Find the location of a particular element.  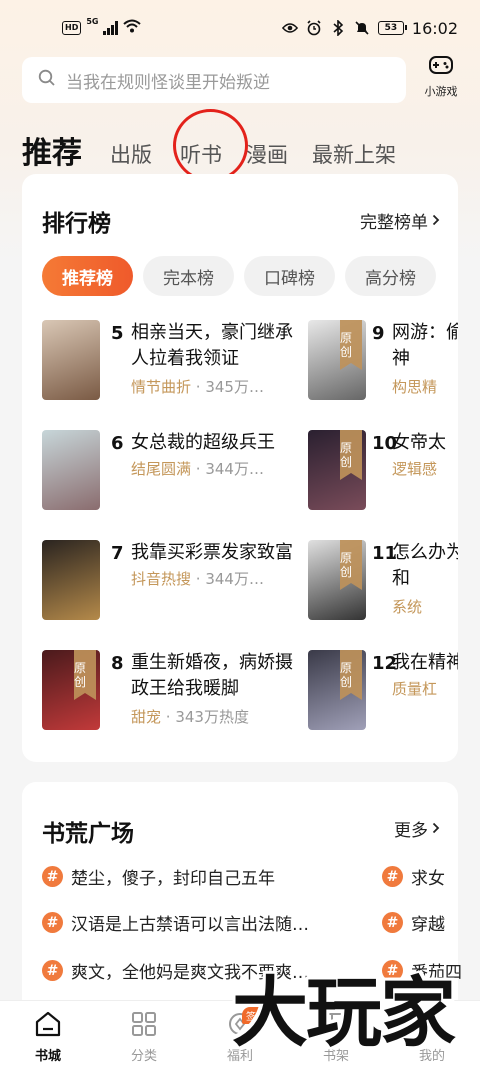

topic-label: 楚尘，傻子，封印自己五年 is located at coordinates (173, 879).